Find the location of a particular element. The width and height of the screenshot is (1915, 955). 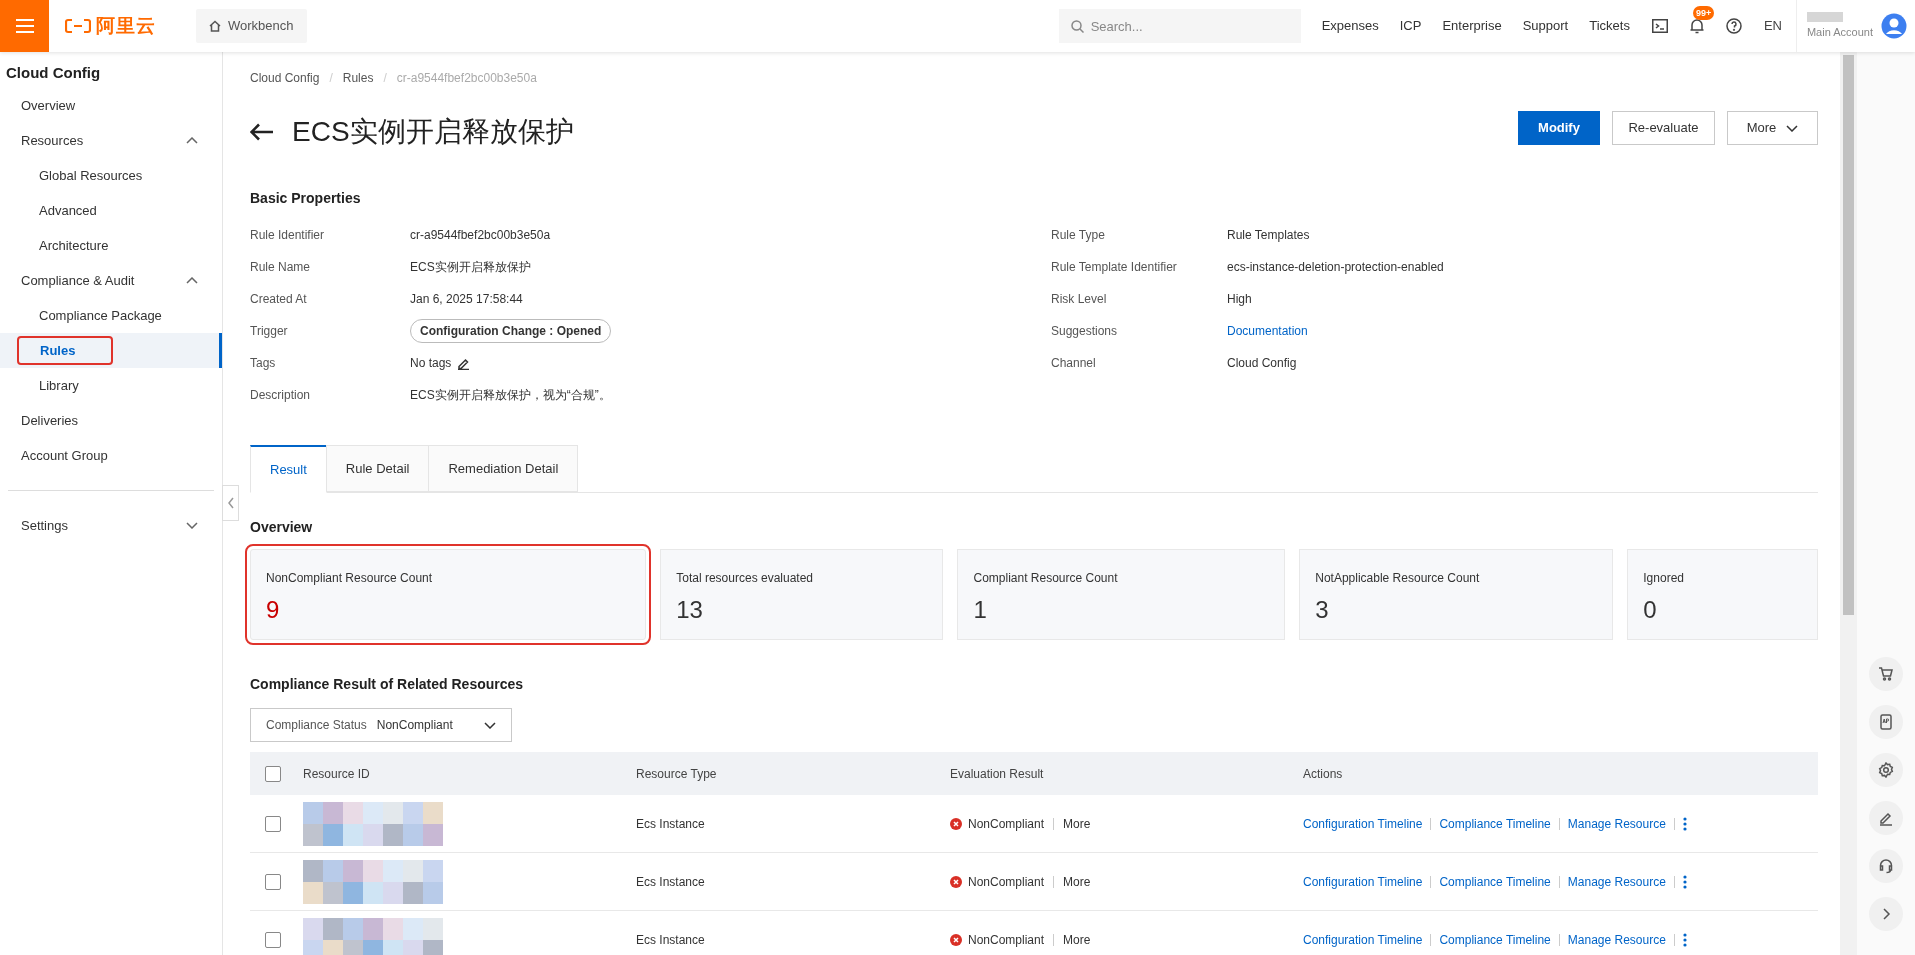

stat-label: NotApplicable Resource Count is located at coordinates (1398, 578).